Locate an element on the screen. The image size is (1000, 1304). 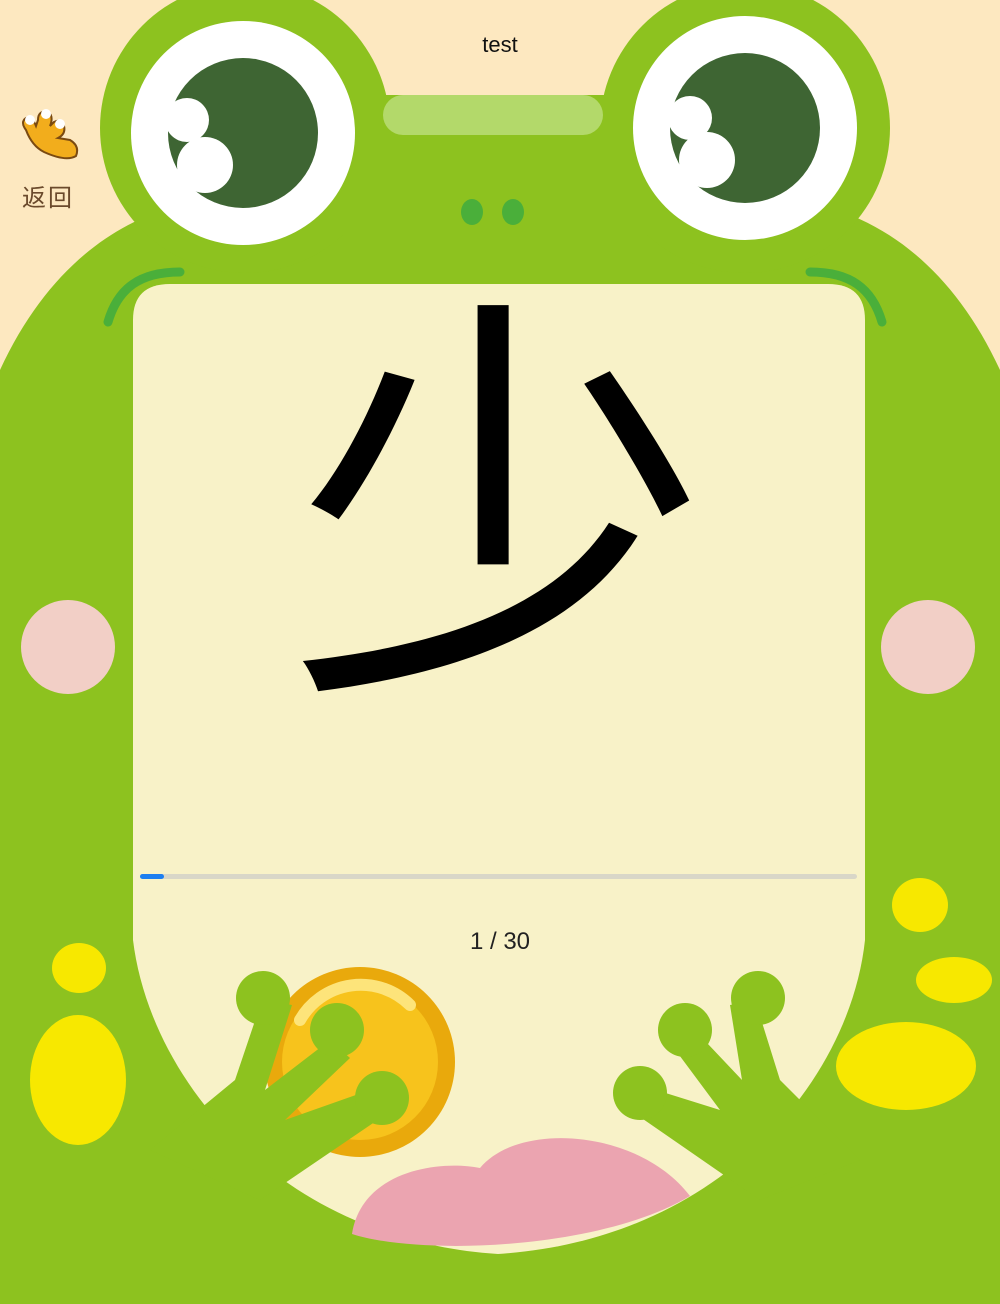
frog-hand-icon is located at coordinates (50, 134).